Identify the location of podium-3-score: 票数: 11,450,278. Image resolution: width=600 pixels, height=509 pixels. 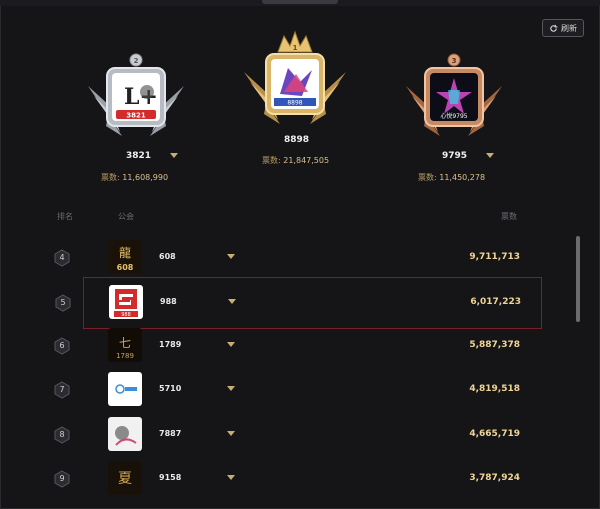
(451, 177).